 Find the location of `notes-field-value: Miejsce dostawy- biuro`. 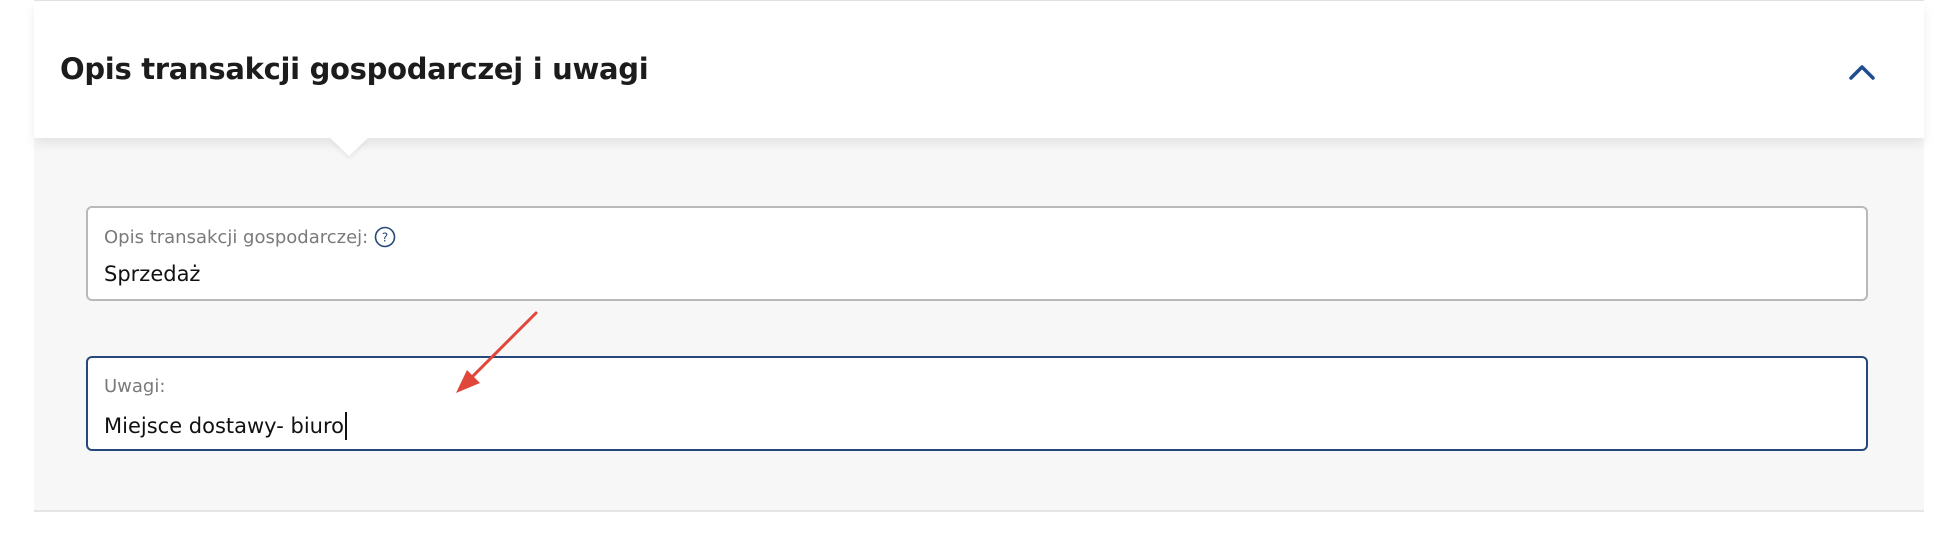

notes-field-value: Miejsce dostawy- biuro is located at coordinates (224, 426).